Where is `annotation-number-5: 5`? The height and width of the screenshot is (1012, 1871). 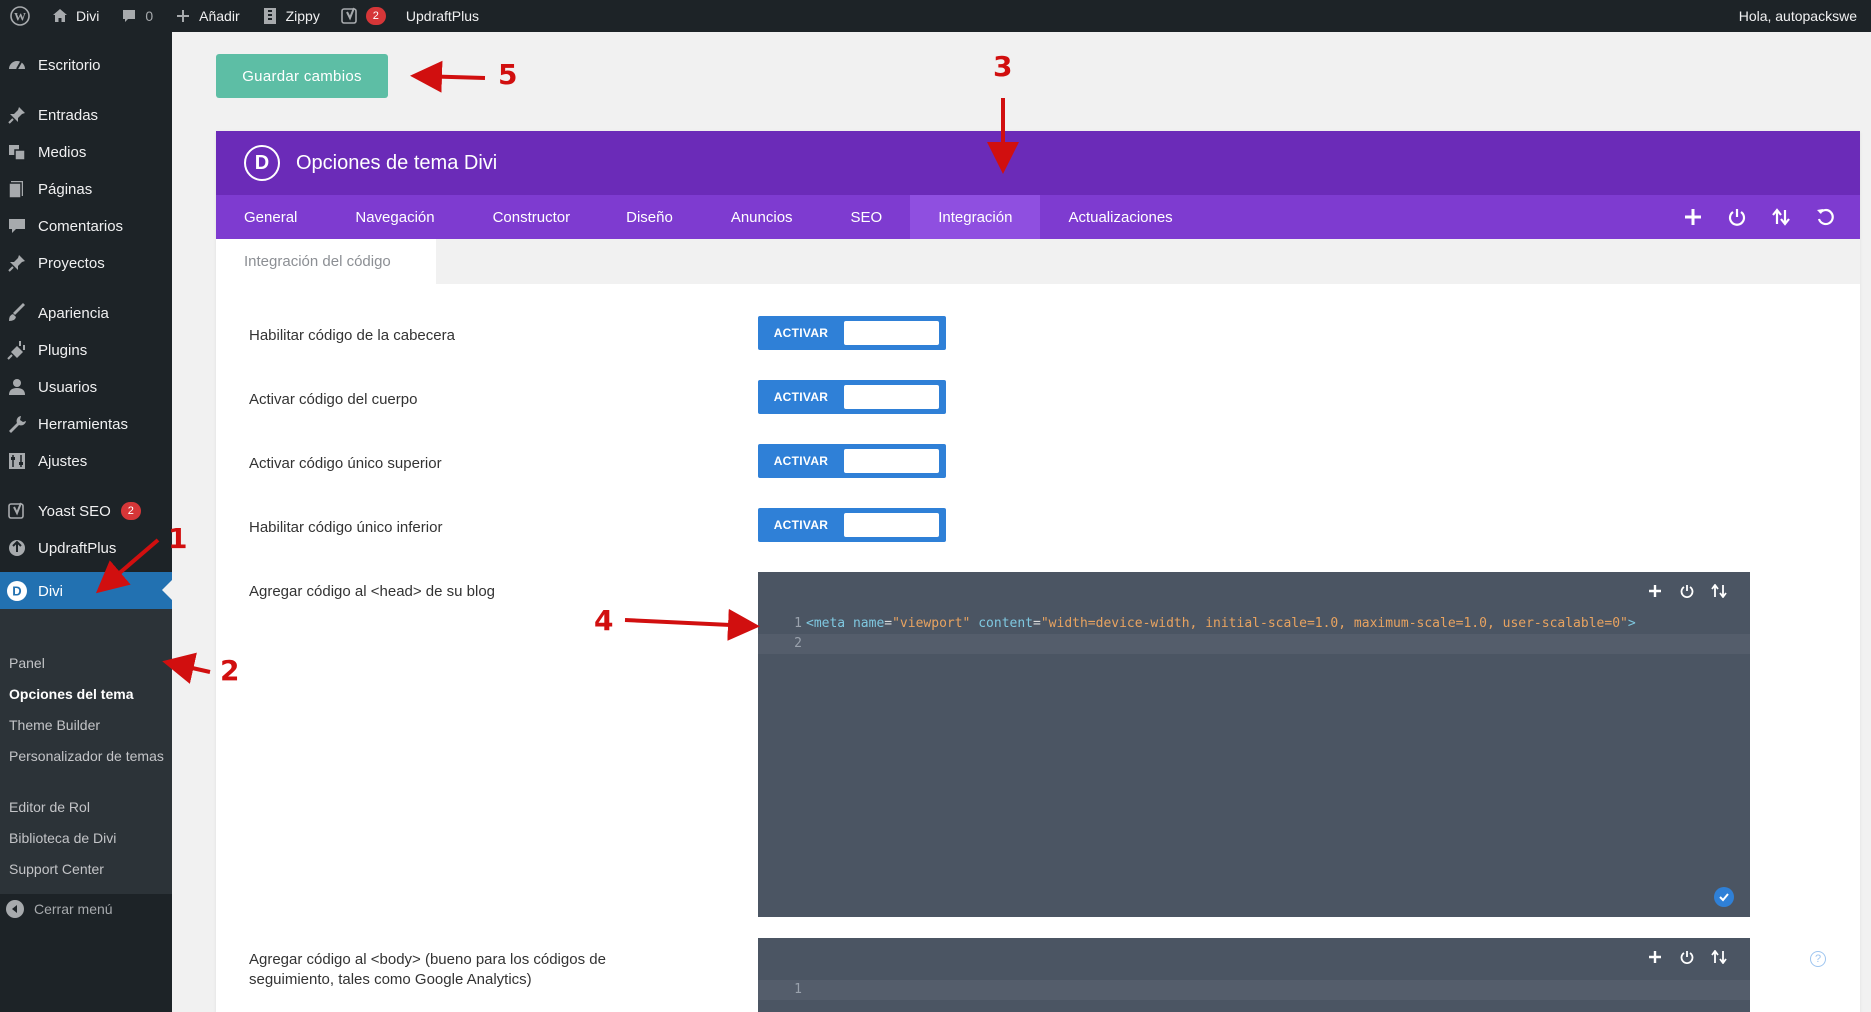
annotation-number-5: 5 is located at coordinates (508, 74).